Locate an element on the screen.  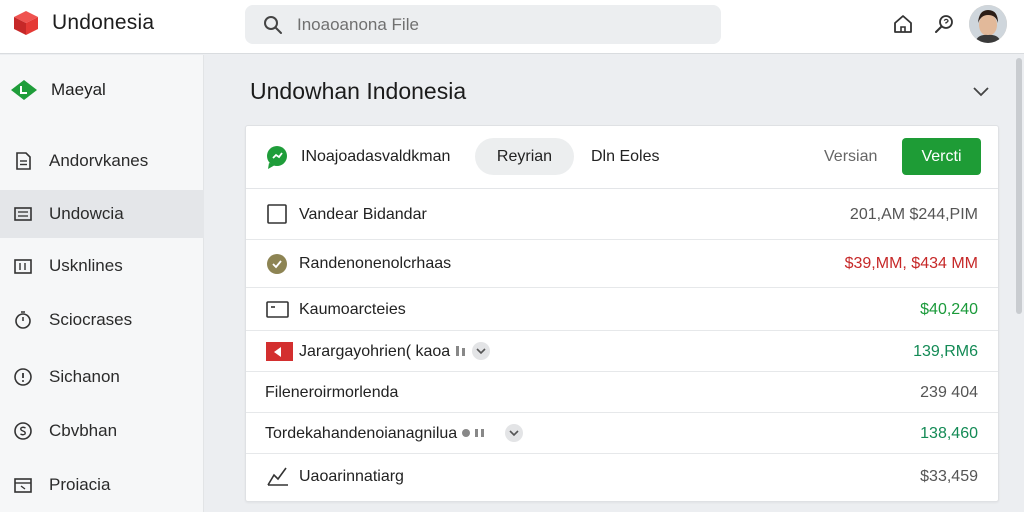
sidebar-item-andorvkanes: Andorvkanes is located at coordinates (102, 161).